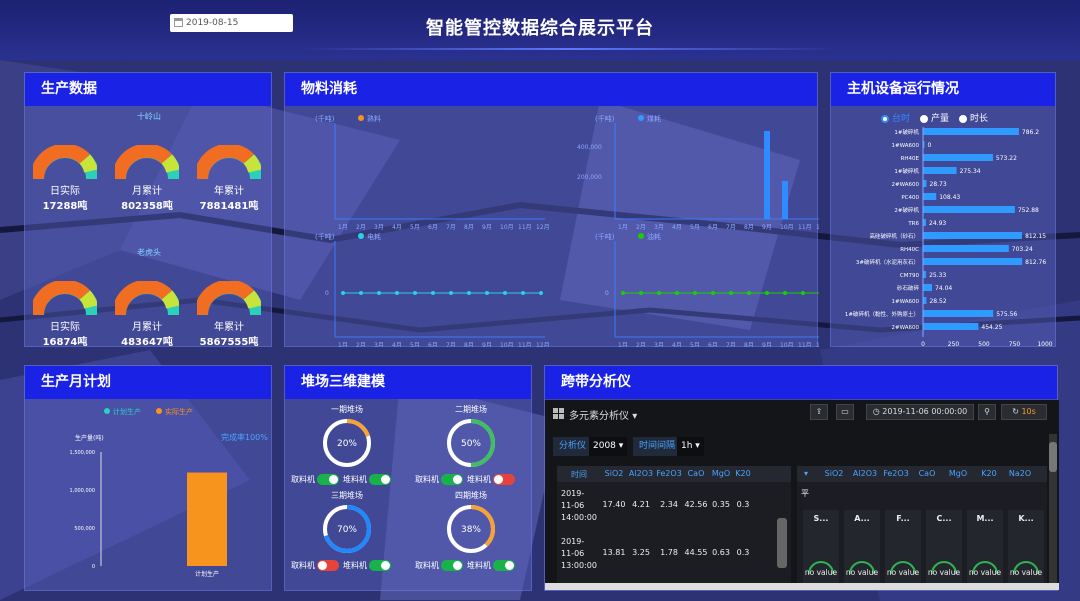 Image resolution: width=1080 pixels, height=601 pixels. I want to click on gauge-label: 年累计, so click(229, 327).